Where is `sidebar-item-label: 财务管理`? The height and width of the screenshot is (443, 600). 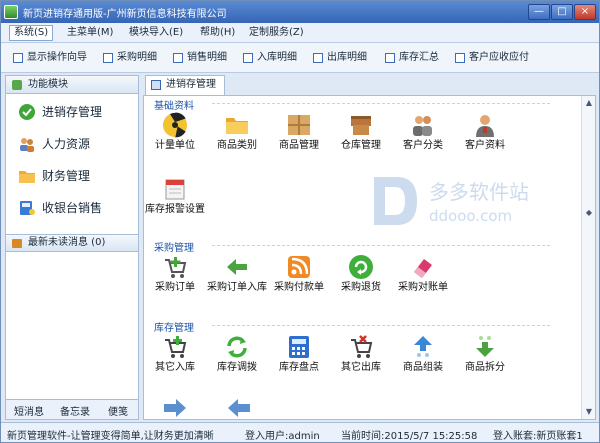
sidebar-item-label: 财务管理 is located at coordinates (66, 176).